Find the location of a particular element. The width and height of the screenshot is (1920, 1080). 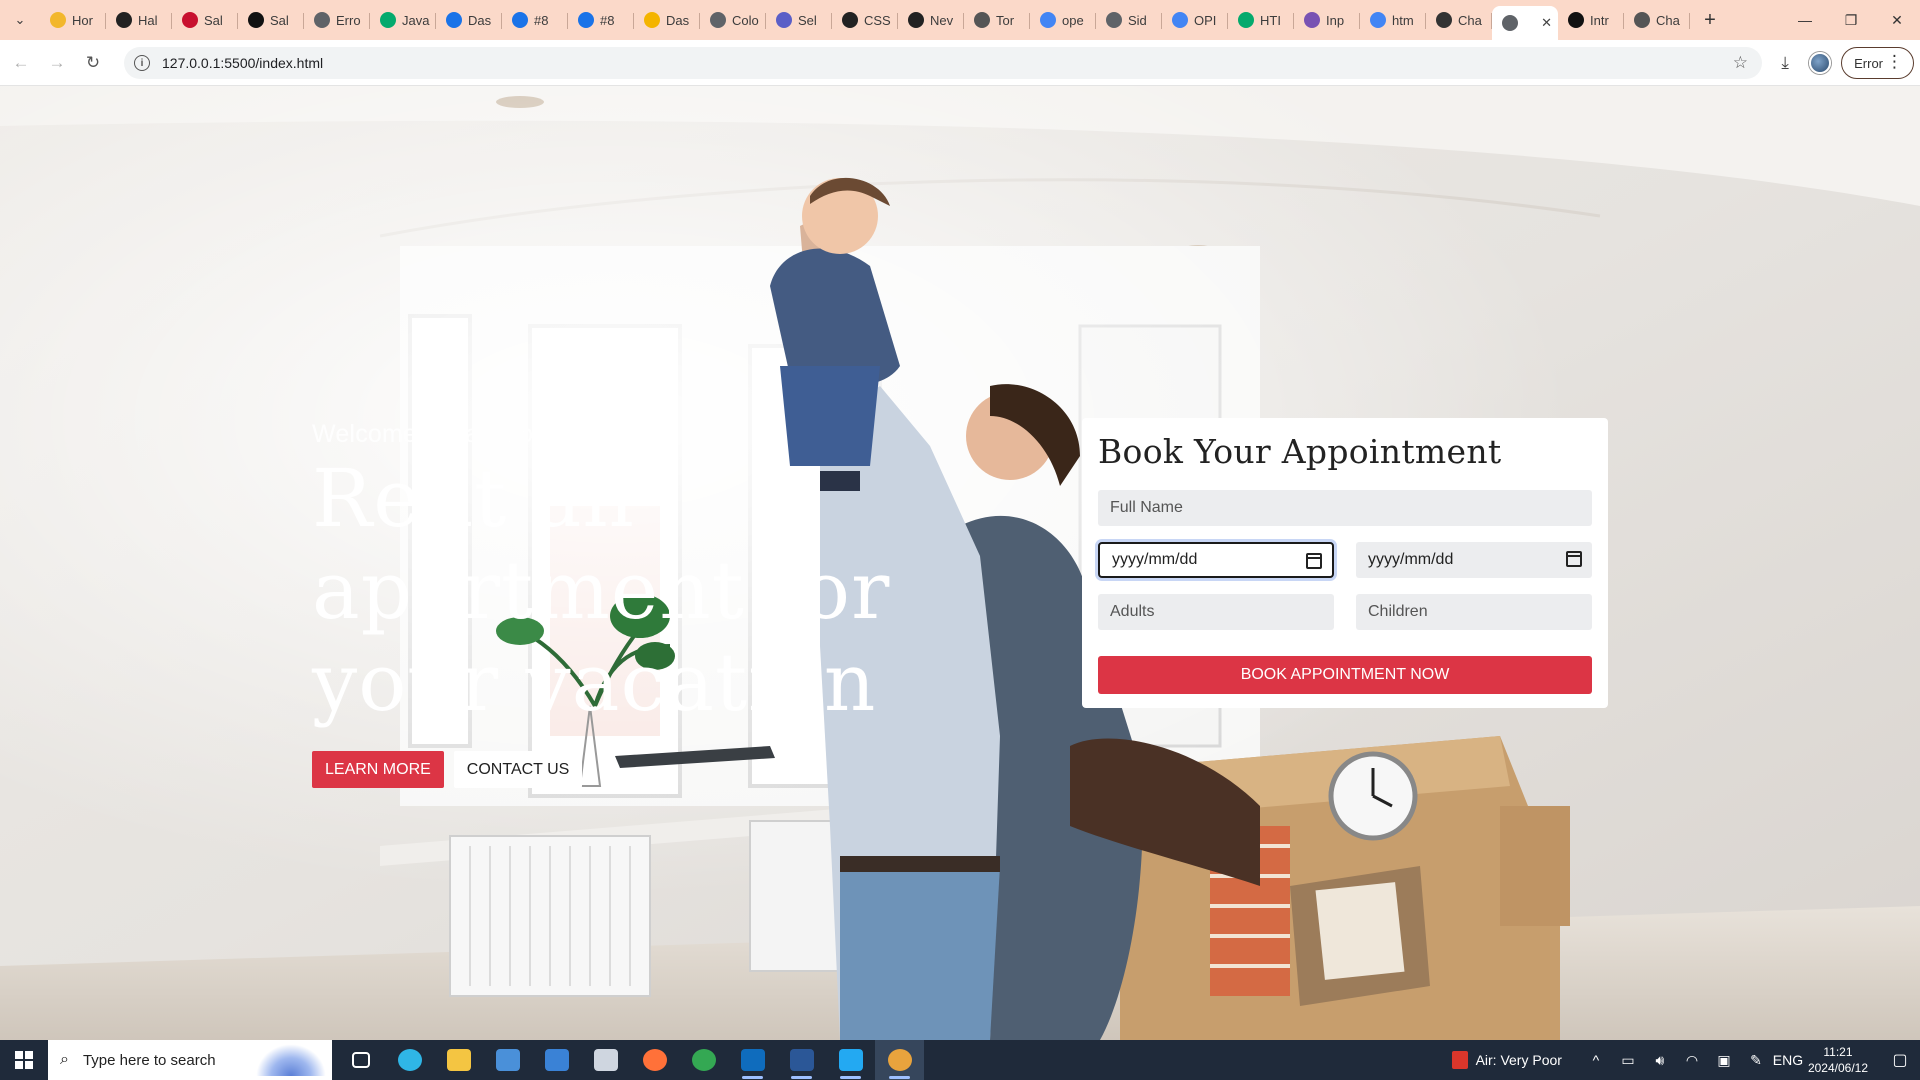

battery-icon: ▭ is located at coordinates (1628, 1060).